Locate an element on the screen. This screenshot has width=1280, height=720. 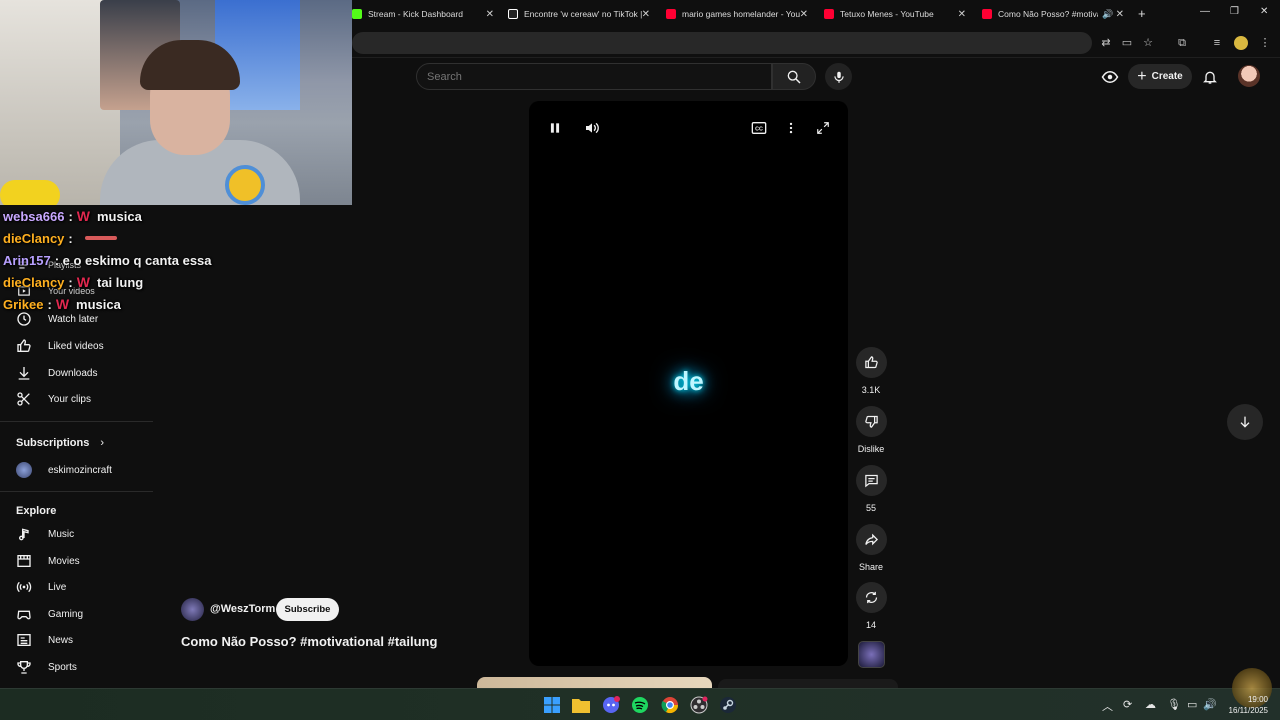
plus-icon: + is located at coordinates (1142, 76).